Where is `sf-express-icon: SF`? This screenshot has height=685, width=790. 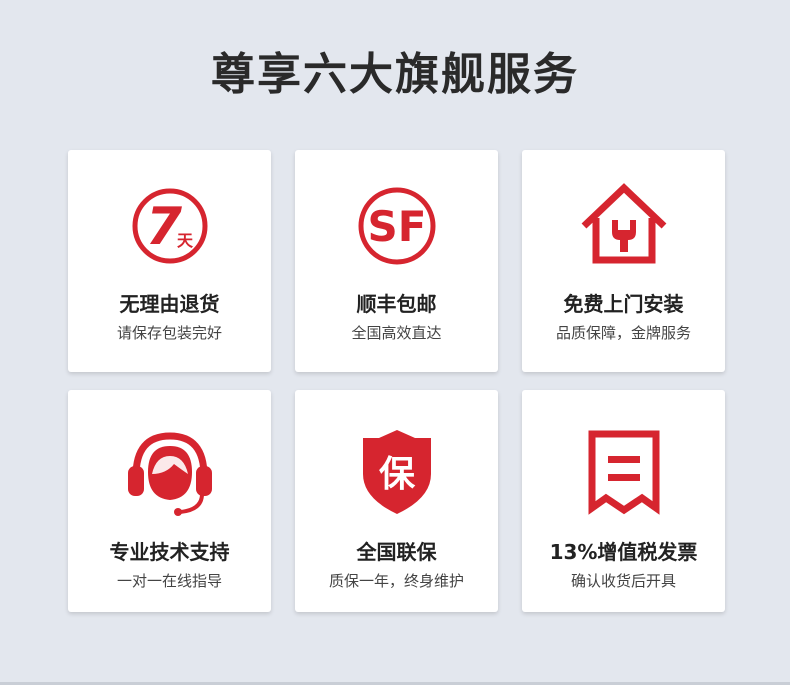
sf-express-icon: SF is located at coordinates (397, 226).